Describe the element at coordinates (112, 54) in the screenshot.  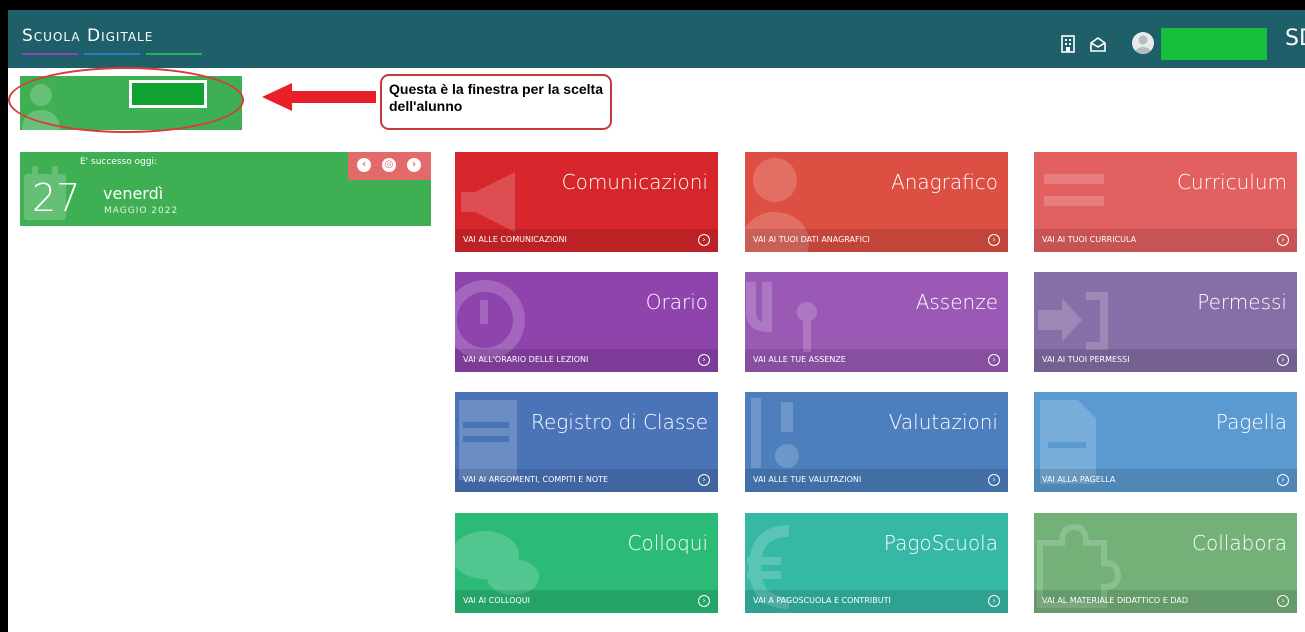
I see `logo-underline` at that location.